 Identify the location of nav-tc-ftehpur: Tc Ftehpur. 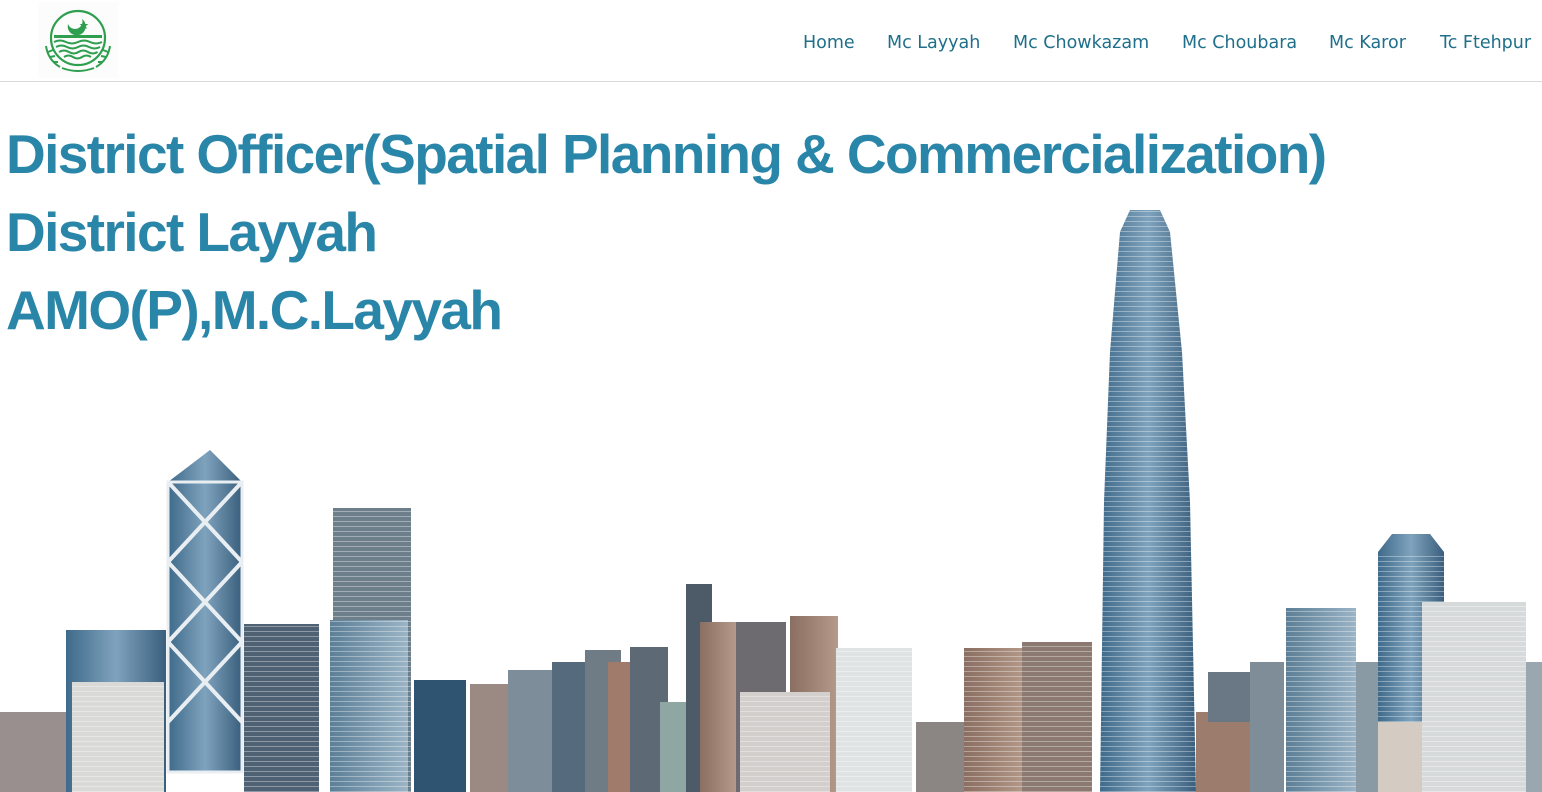
(1485, 43).